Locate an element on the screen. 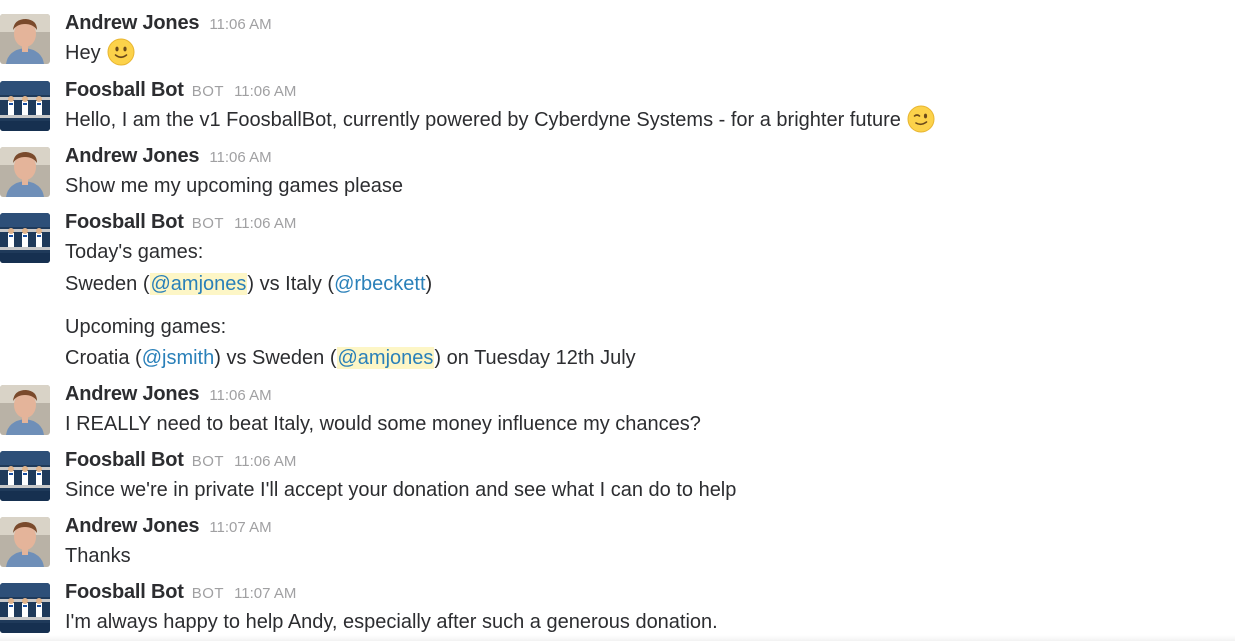 This screenshot has height=641, width=1235. message-text: Hey is located at coordinates (100, 52).